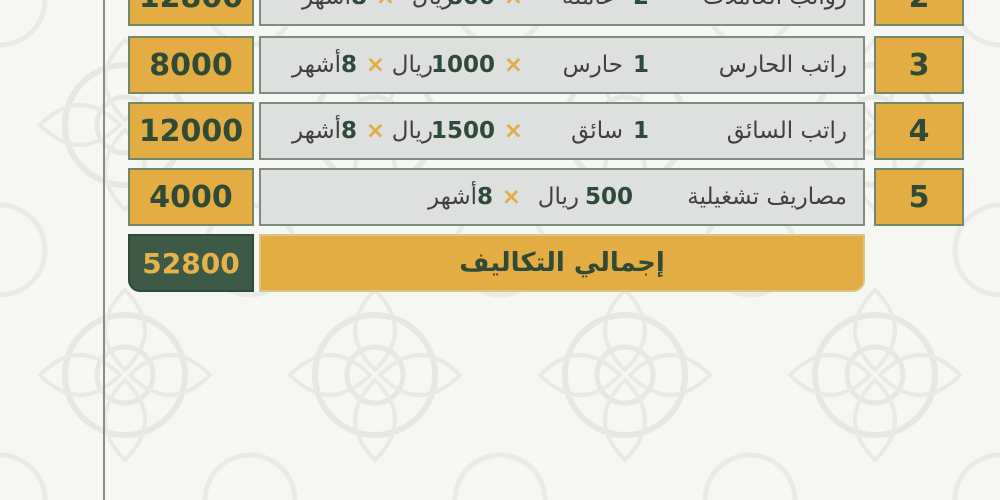  Describe the element at coordinates (191, 7) in the screenshot. I see `row-total-value: 12800` at that location.